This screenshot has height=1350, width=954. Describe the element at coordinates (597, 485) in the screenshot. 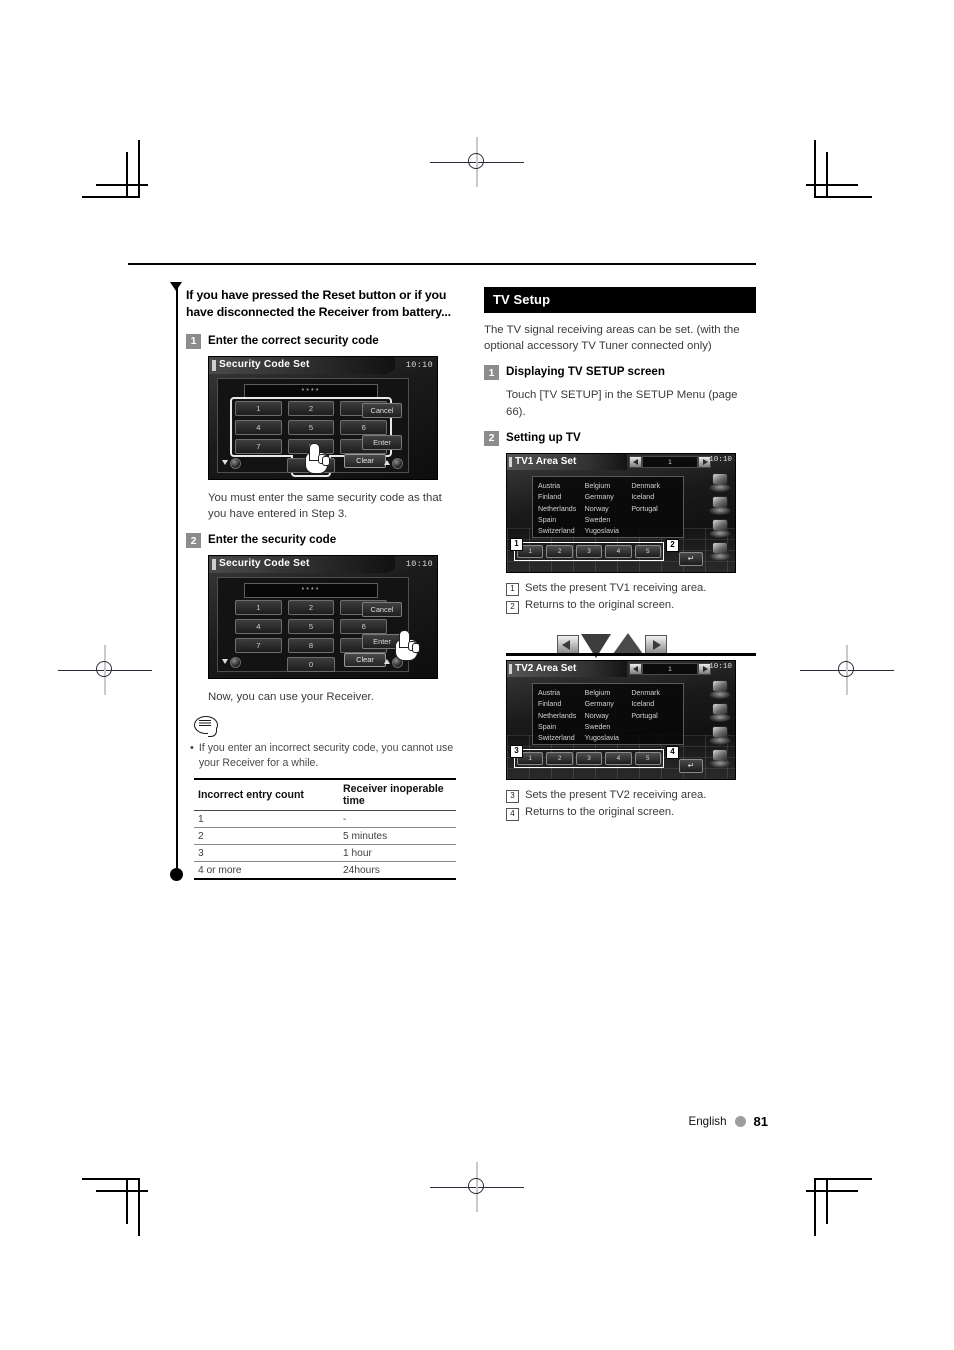

I see `country-cell: Belgium` at that location.